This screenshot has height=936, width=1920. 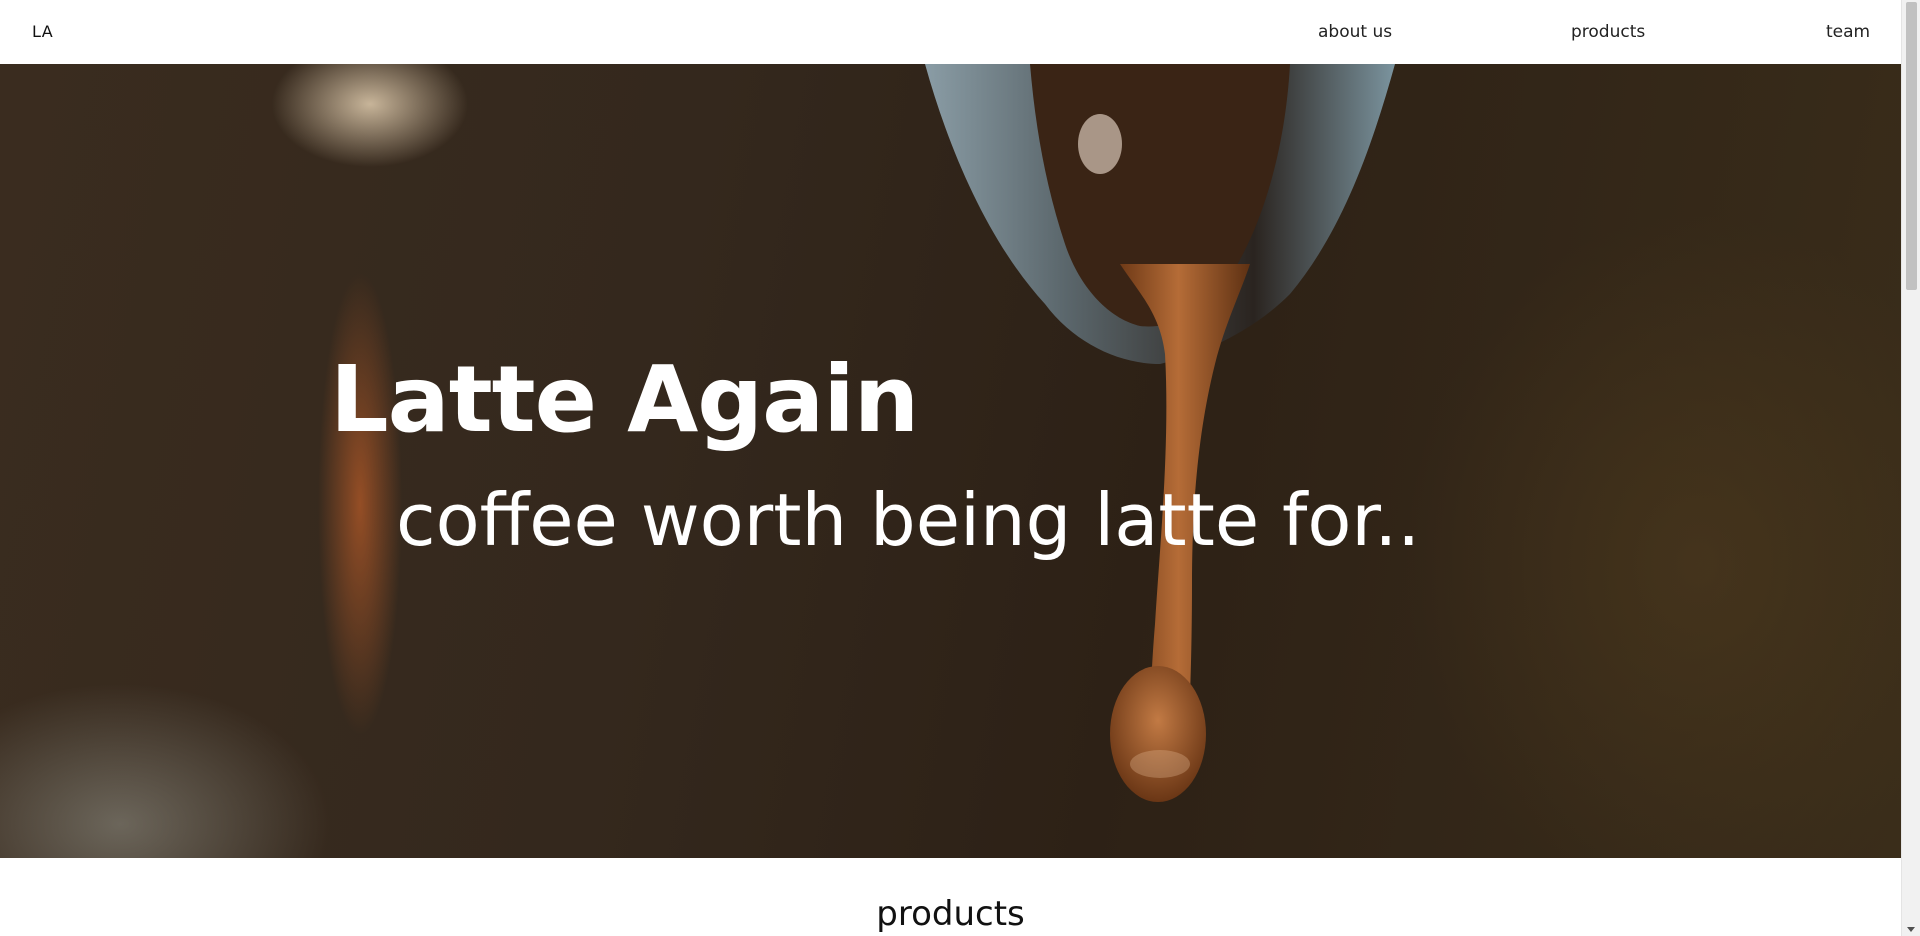 I want to click on products-section-title: products, so click(x=950, y=914).